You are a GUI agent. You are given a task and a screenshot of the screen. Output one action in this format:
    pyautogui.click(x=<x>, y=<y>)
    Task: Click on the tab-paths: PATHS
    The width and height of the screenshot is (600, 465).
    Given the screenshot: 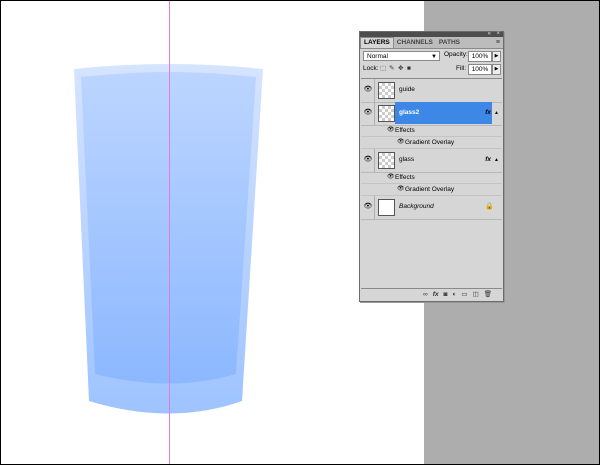 What is the action you would take?
    pyautogui.click(x=449, y=43)
    